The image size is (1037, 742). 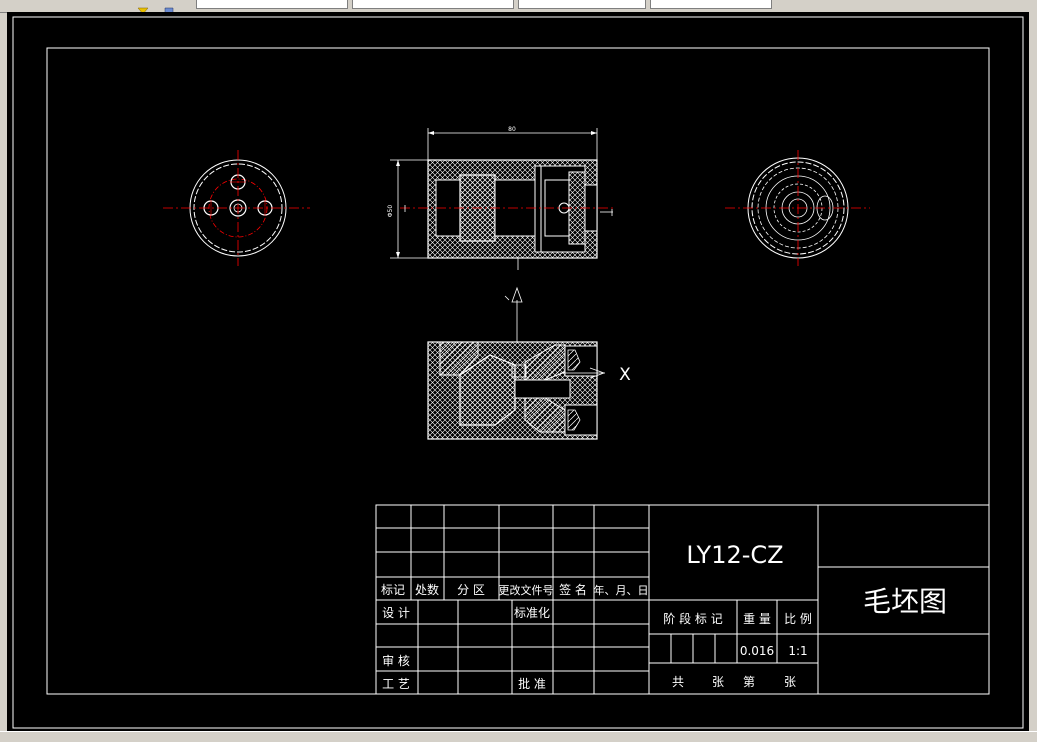 What do you see at coordinates (790, 682) in the screenshot?
I see `label-sheet-unit-2: 张` at bounding box center [790, 682].